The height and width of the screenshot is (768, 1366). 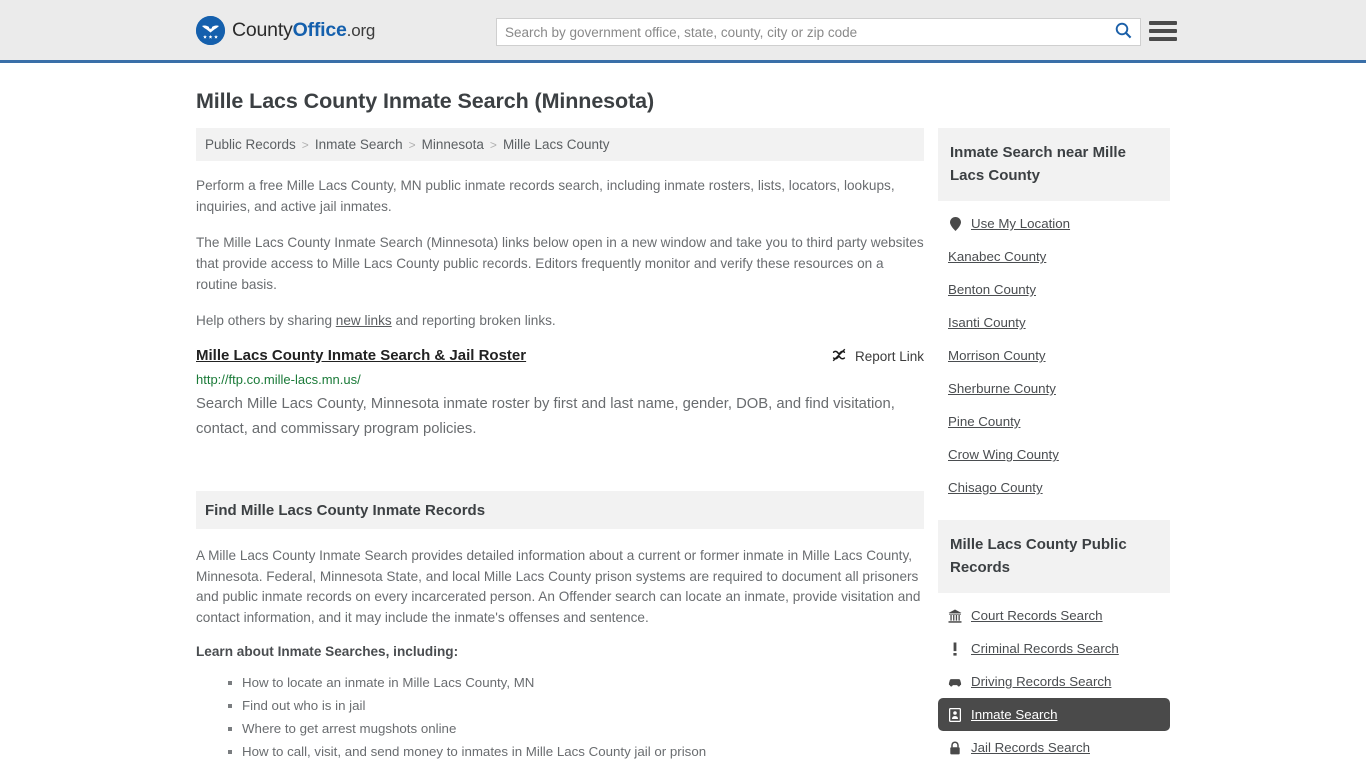 What do you see at coordinates (473, 320) in the screenshot?
I see `share-text-post: and reporting broken links.` at bounding box center [473, 320].